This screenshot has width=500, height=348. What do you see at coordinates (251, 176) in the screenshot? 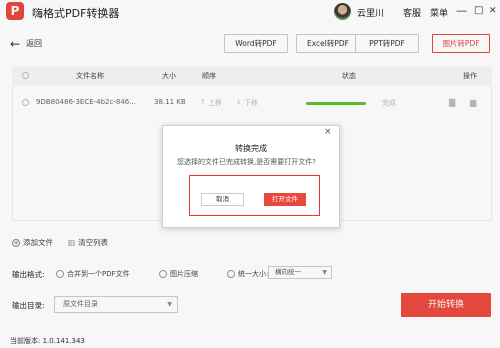
I see `conversion-complete-dialog: × 转换完成 您选择的文件已完成转换,是否需要打开文件? 取消 打开文件` at bounding box center [251, 176].